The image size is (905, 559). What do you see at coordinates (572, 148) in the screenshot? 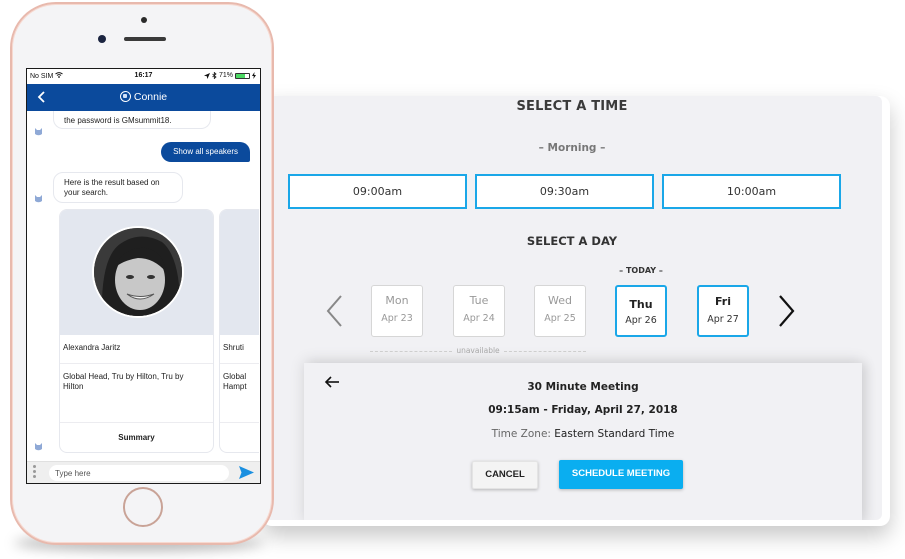
I see `period-label: – Morning –` at bounding box center [572, 148].